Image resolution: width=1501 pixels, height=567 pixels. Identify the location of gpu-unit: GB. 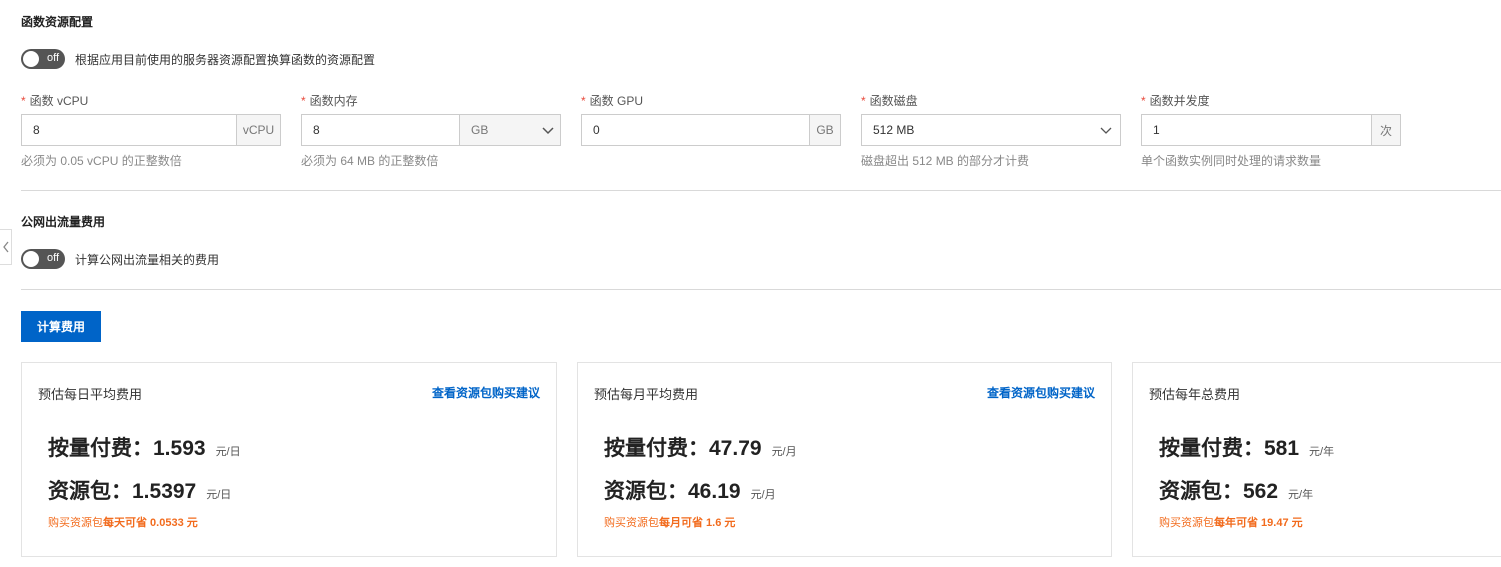
(824, 130).